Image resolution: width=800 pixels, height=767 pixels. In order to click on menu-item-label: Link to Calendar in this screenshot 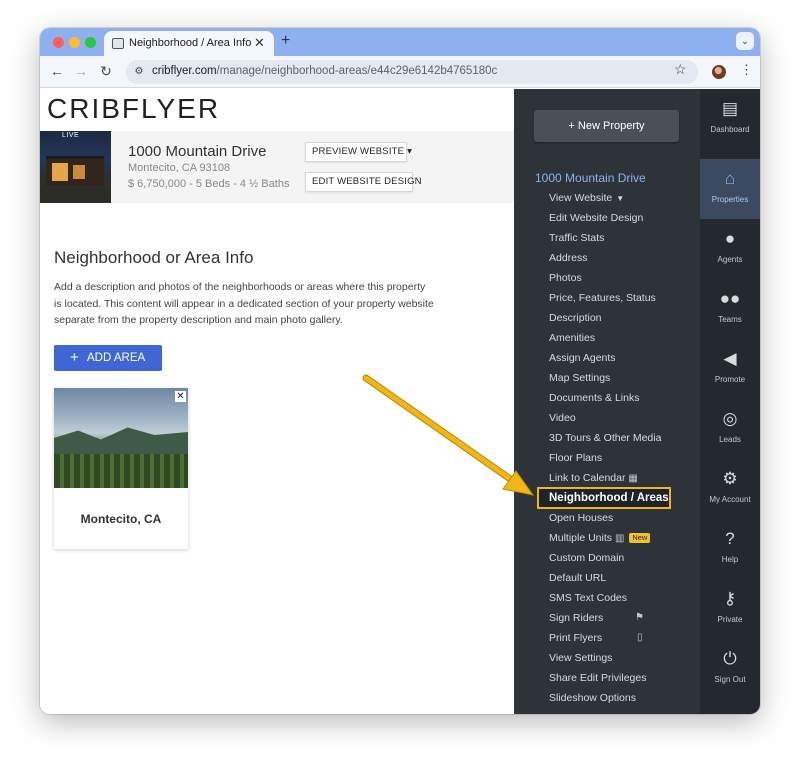, I will do `click(587, 478)`.